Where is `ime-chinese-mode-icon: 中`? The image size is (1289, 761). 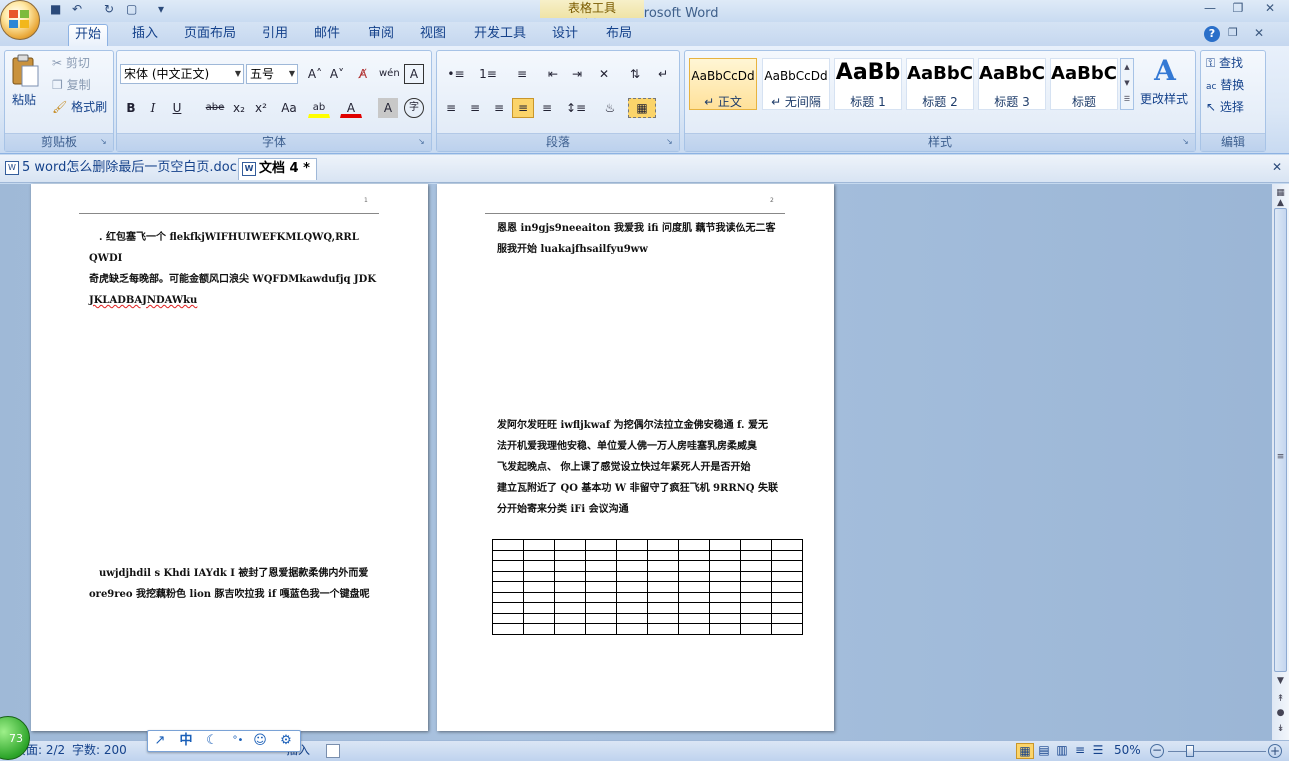
ime-chinese-mode-icon: 中 is located at coordinates (186, 741).